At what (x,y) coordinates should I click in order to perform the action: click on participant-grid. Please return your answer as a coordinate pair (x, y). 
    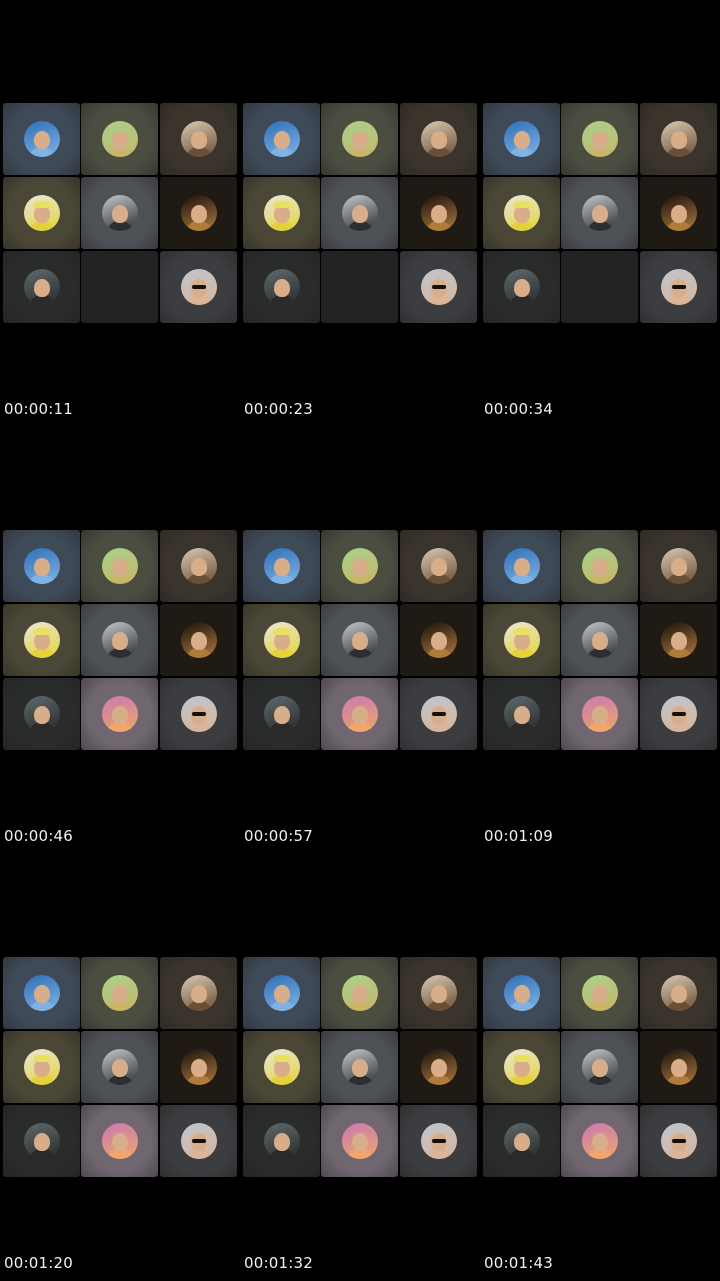
    Looking at the image, I should click on (600, 1067).